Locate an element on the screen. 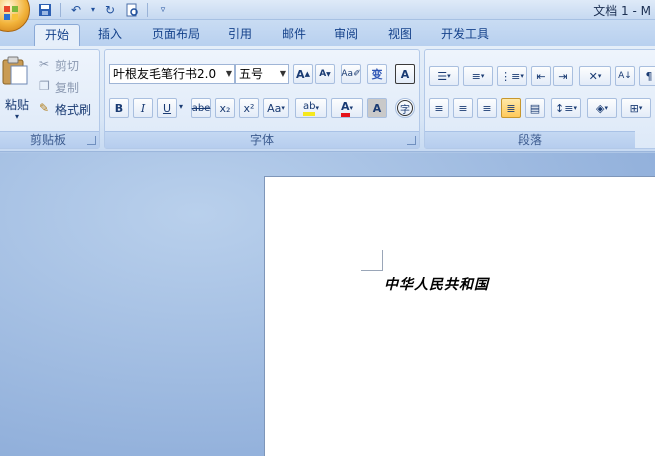 The height and width of the screenshot is (456, 655). borders-icon: ⊞ is located at coordinates (634, 108).